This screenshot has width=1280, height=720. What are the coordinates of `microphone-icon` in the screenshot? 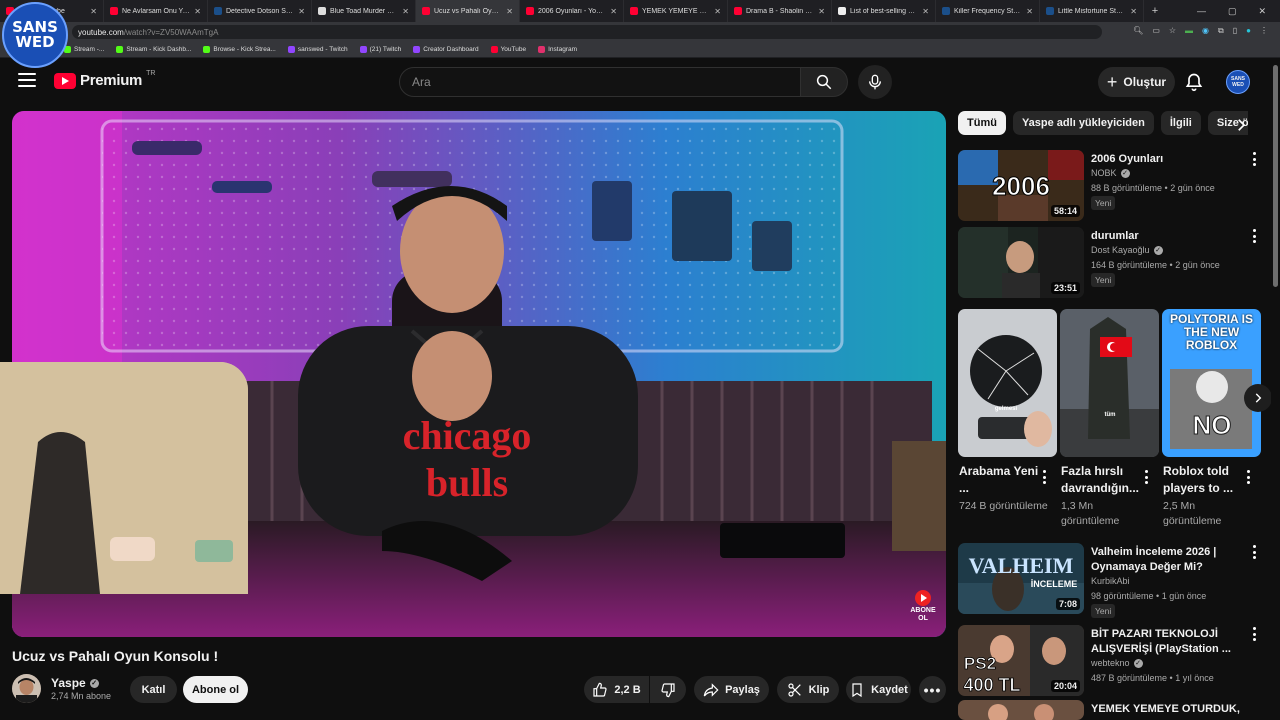 It's located at (875, 82).